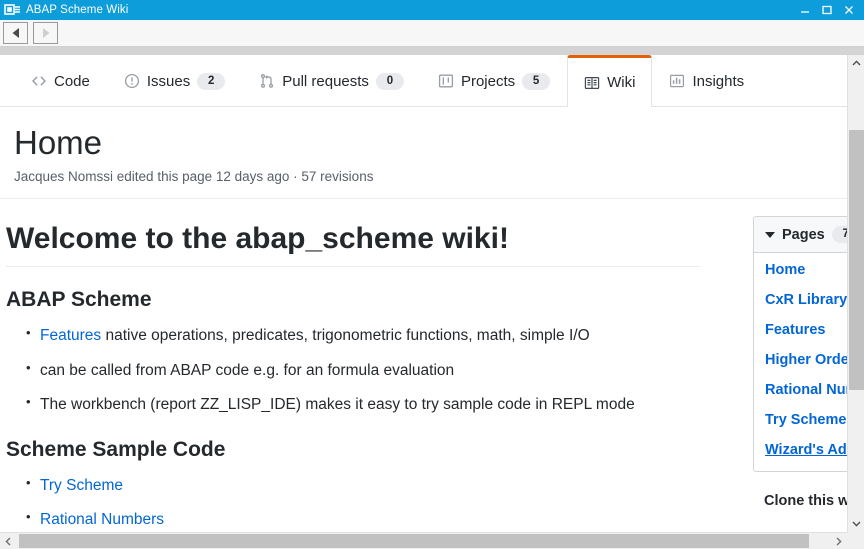  Describe the element at coordinates (432, 51) in the screenshot. I see `toolbar-separator-strip` at that location.